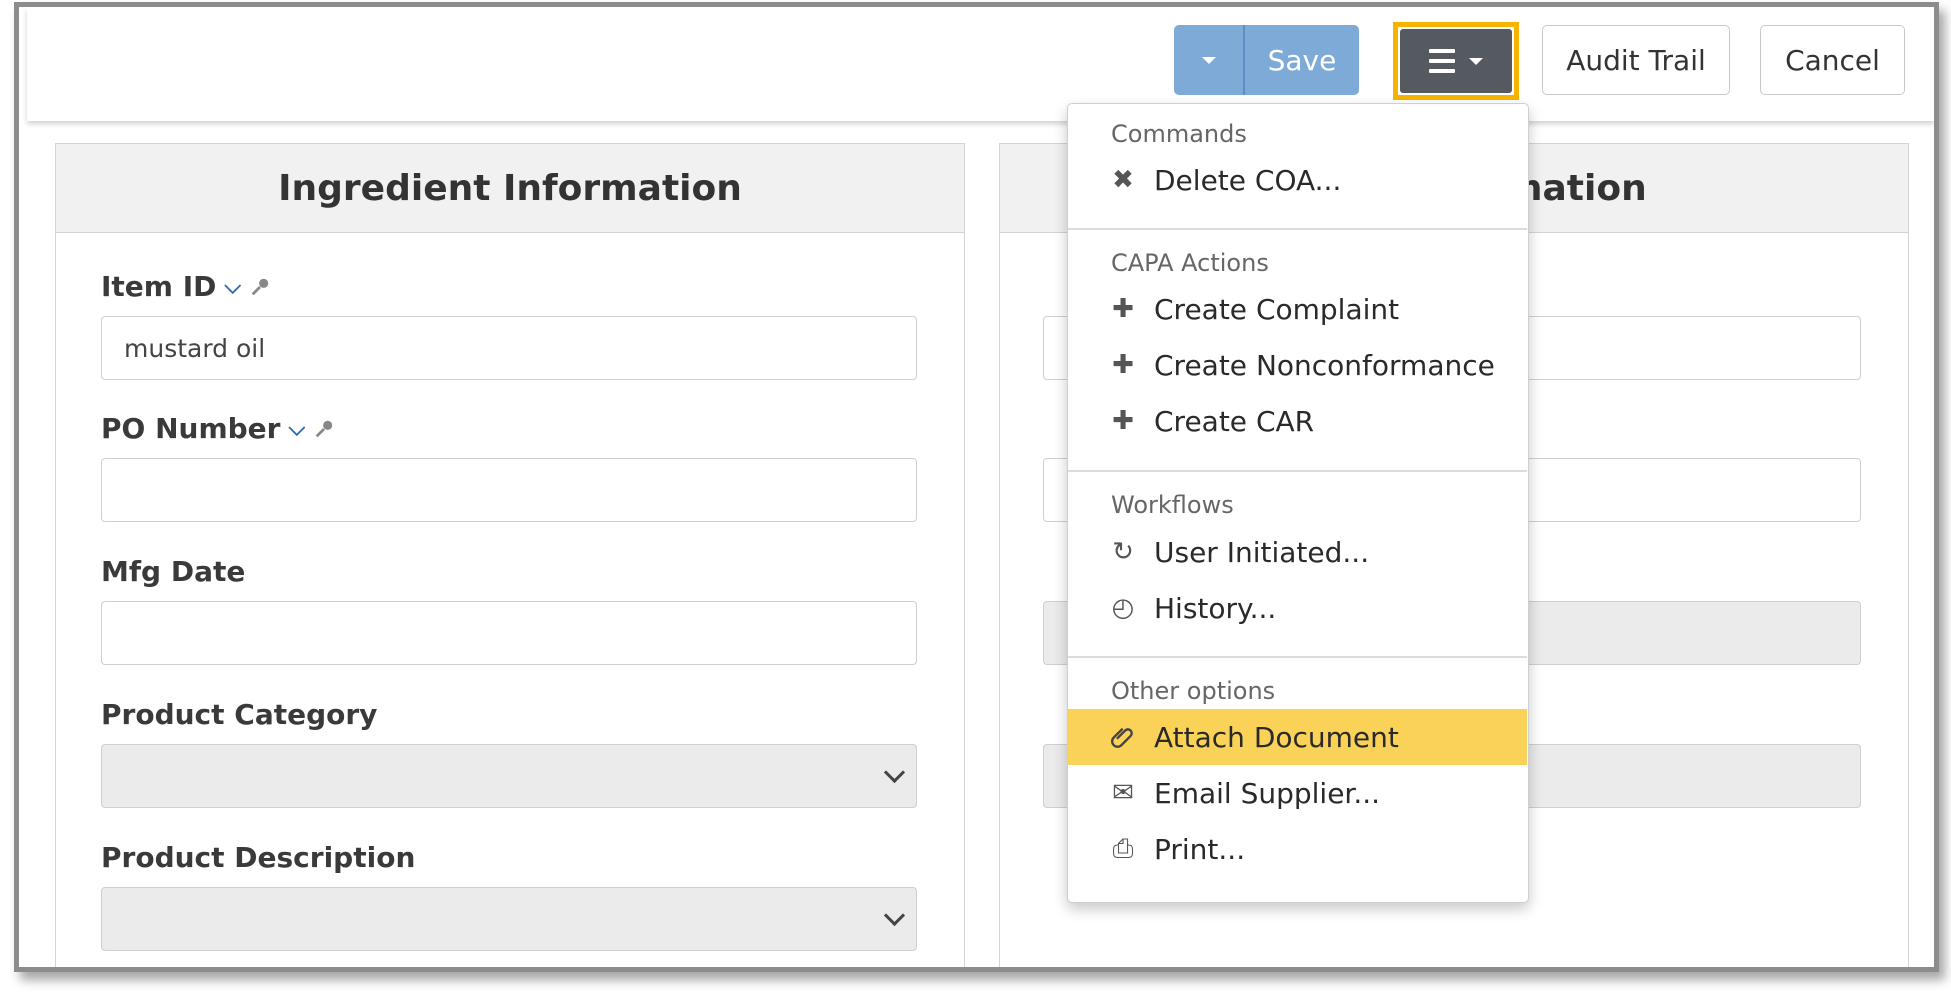 Image resolution: width=1951 pixels, height=994 pixels. What do you see at coordinates (1456, 61) in the screenshot?
I see `more-actions-menu-button` at bounding box center [1456, 61].